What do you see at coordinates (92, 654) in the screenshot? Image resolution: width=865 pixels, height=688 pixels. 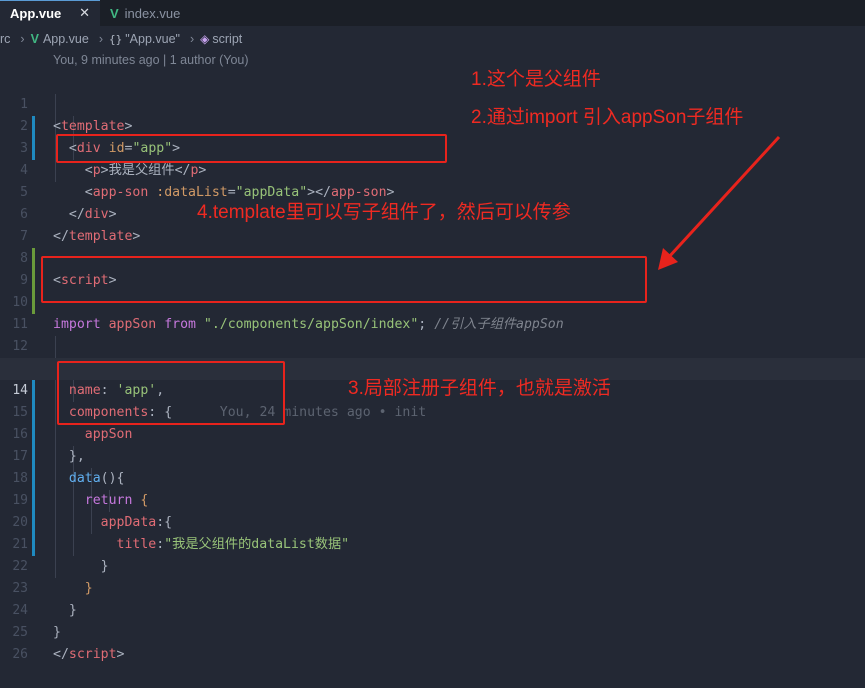 I see `code-token: script` at bounding box center [92, 654].